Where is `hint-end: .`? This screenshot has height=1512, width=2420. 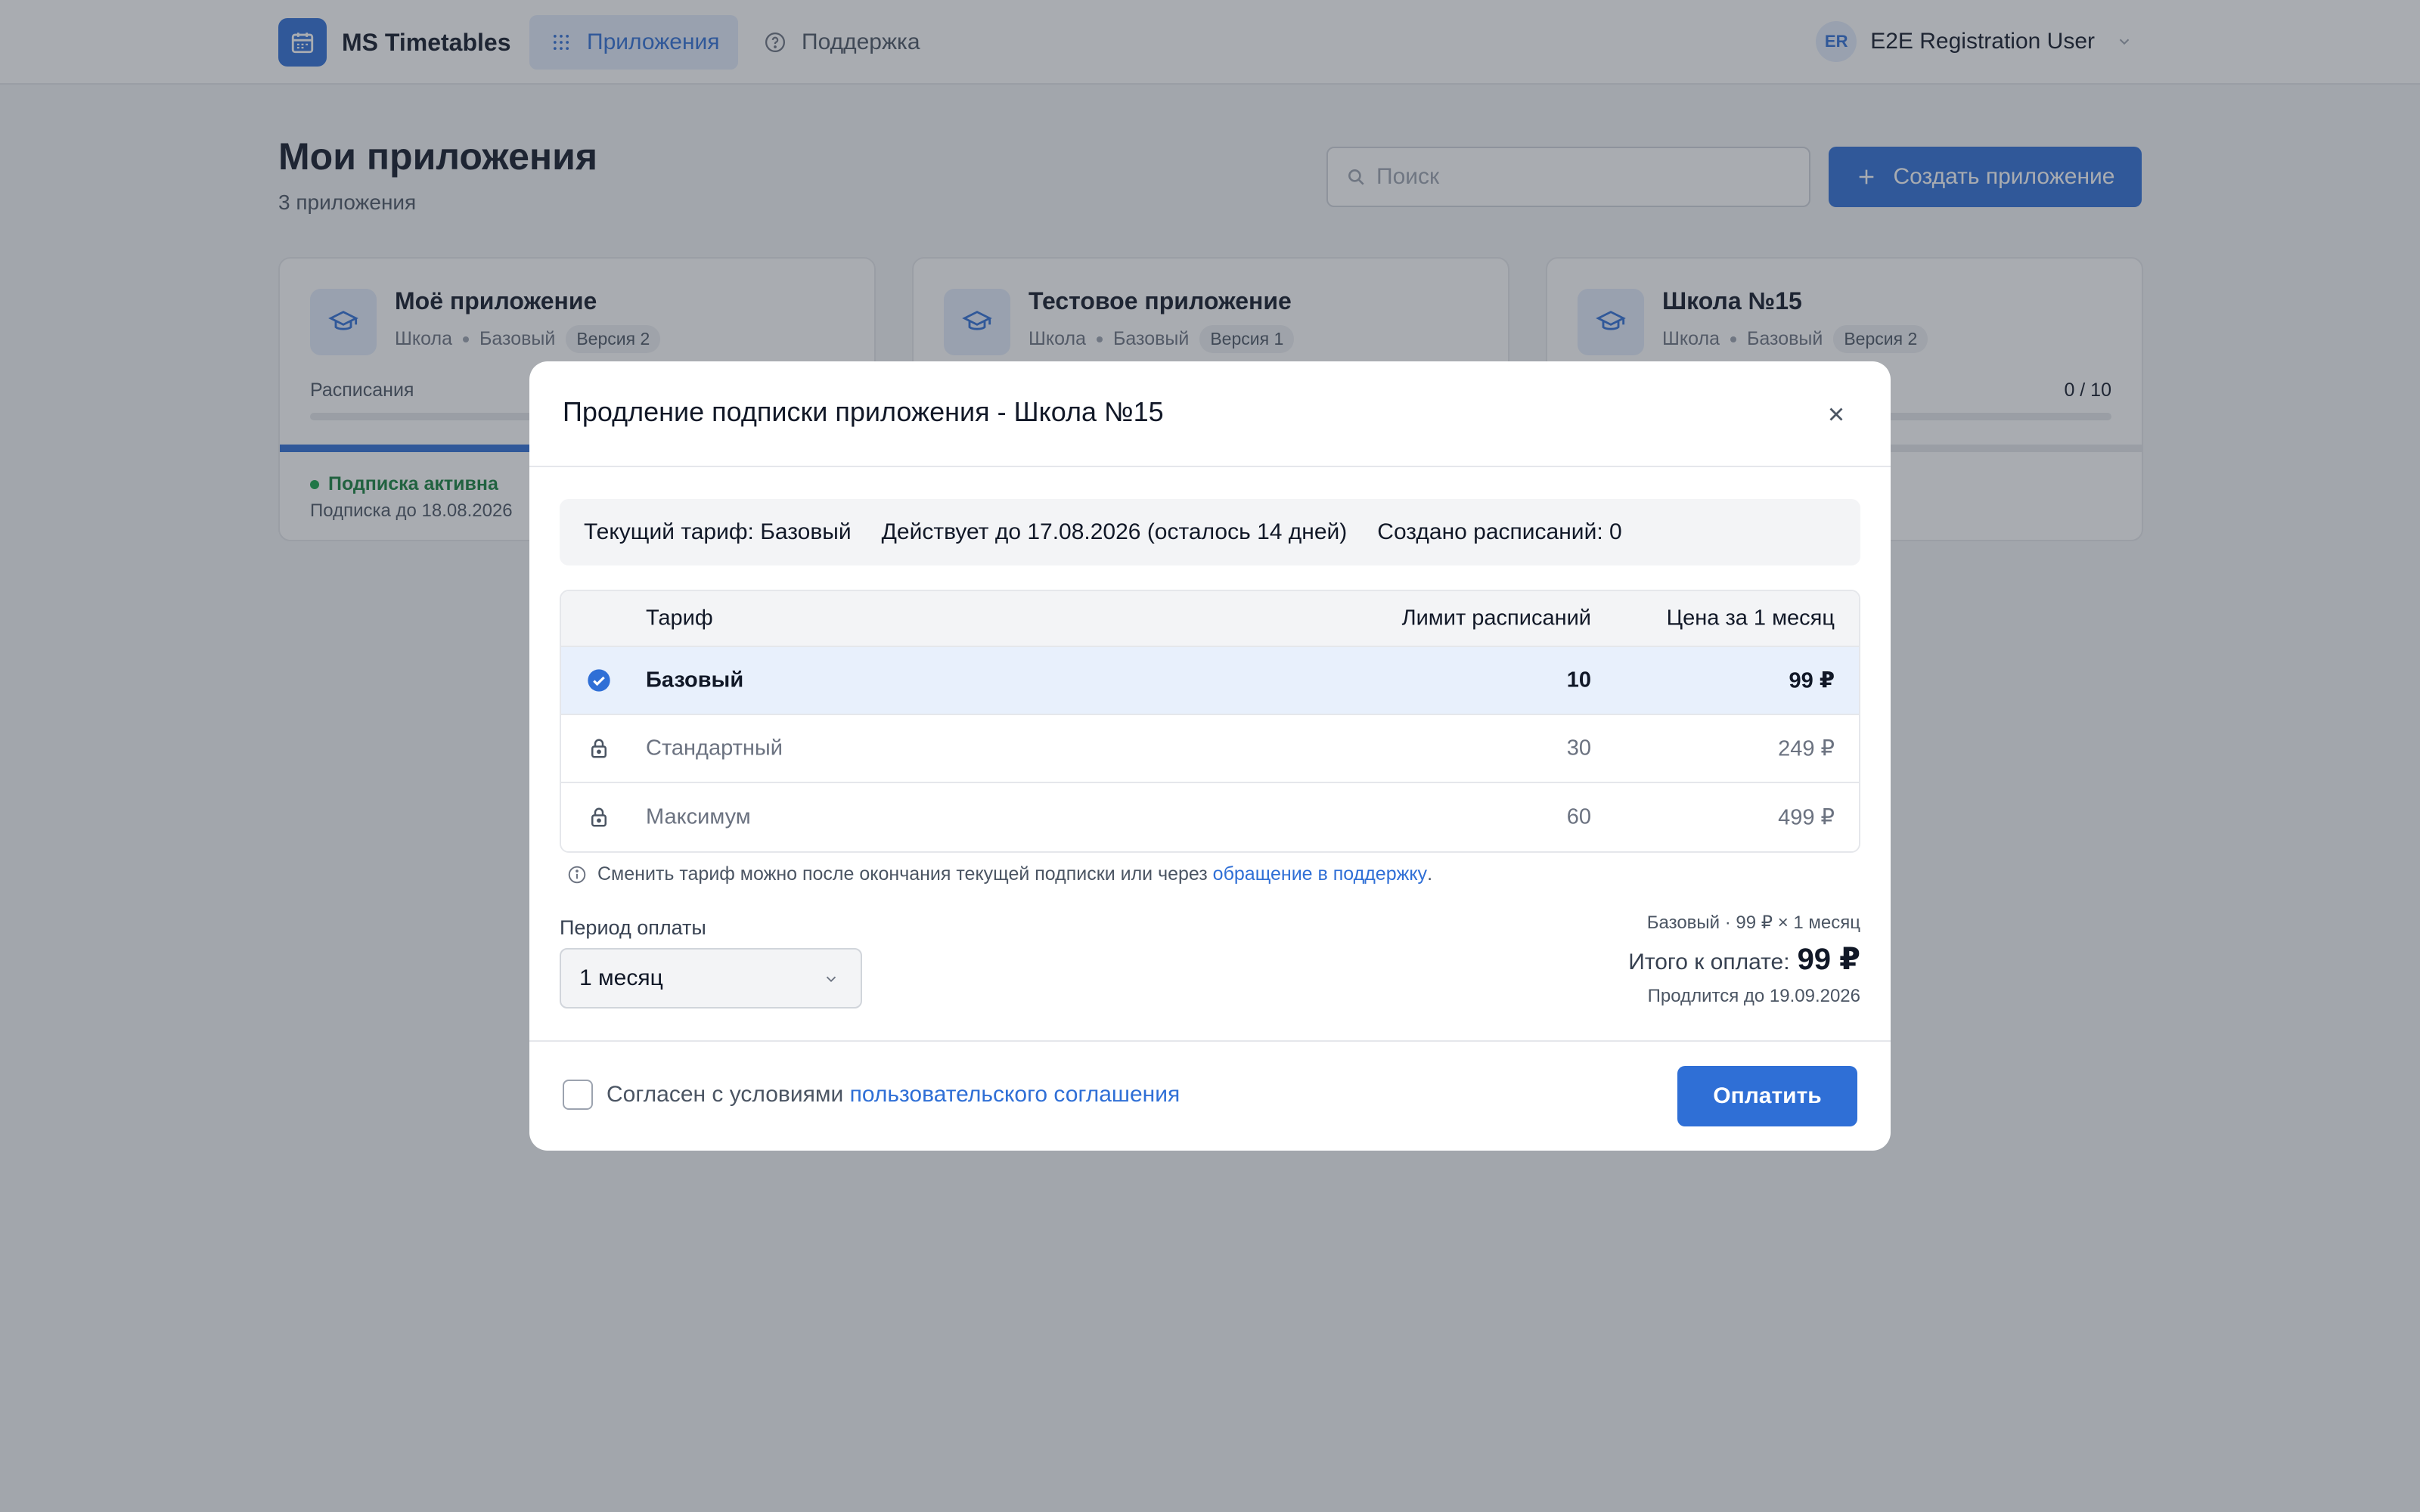
hint-end: . is located at coordinates (1430, 874).